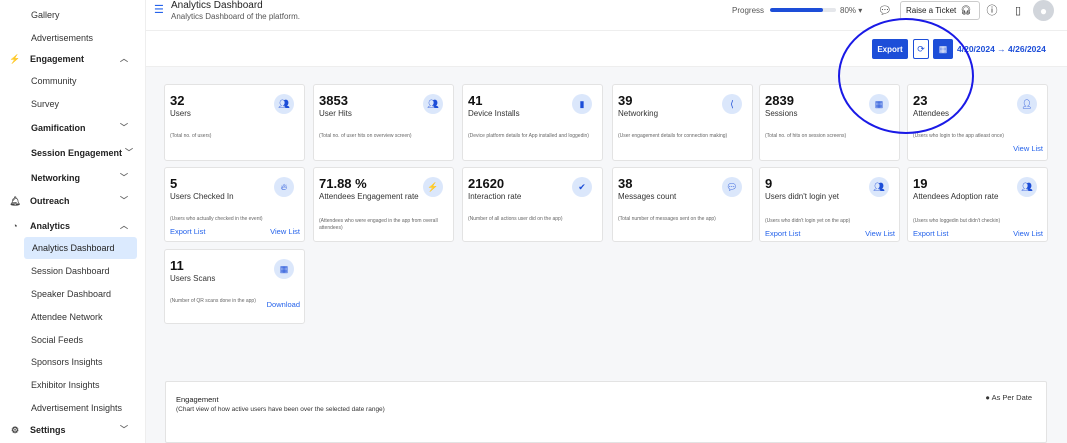  Describe the element at coordinates (217, 5) in the screenshot. I see `page-title: Analytics Dashboard` at that location.